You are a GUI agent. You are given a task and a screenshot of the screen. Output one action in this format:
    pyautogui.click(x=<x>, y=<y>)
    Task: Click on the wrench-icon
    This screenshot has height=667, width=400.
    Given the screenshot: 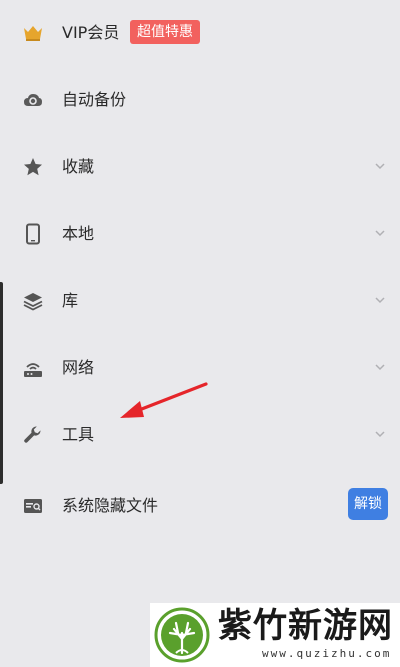 What is the action you would take?
    pyautogui.click(x=33, y=435)
    